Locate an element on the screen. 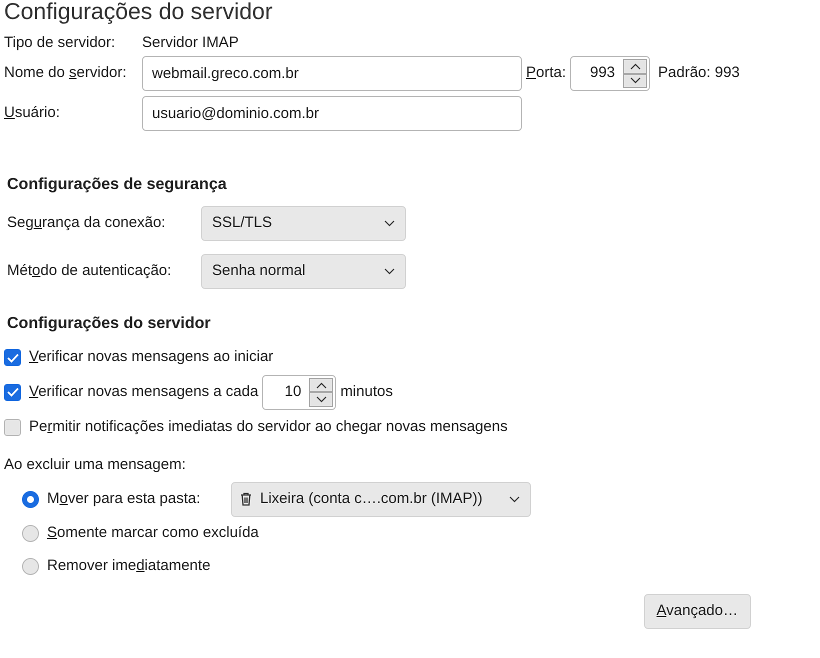 Image resolution: width=820 pixels, height=658 pixels. text-field: webmail.greco.com.br is located at coordinates (332, 73).